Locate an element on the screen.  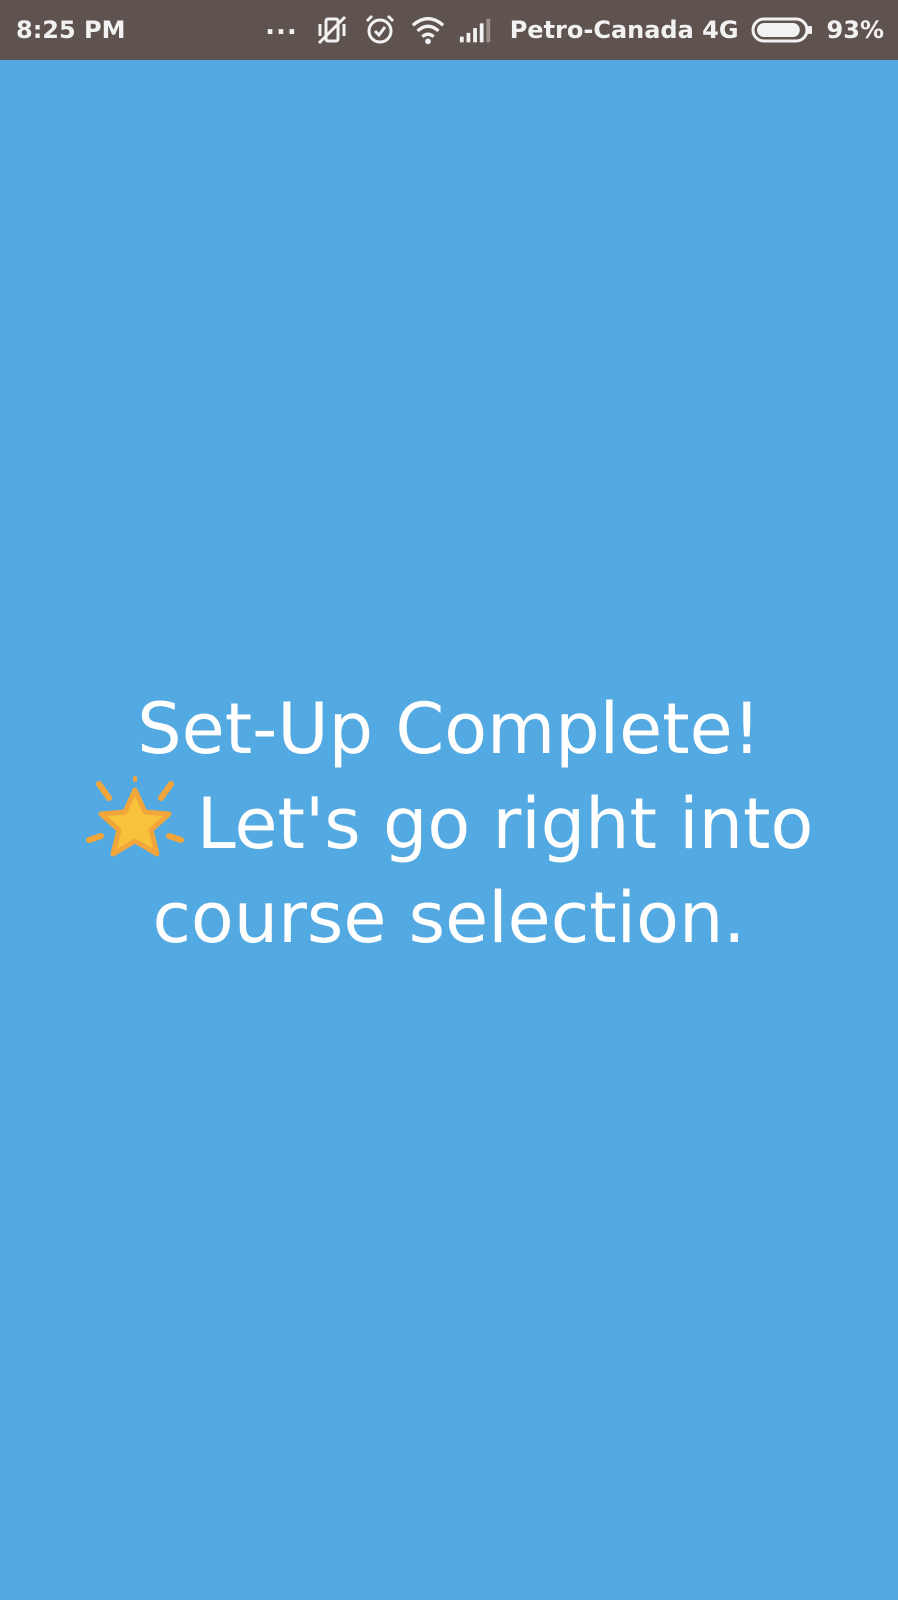
battery-icon is located at coordinates (782, 30).